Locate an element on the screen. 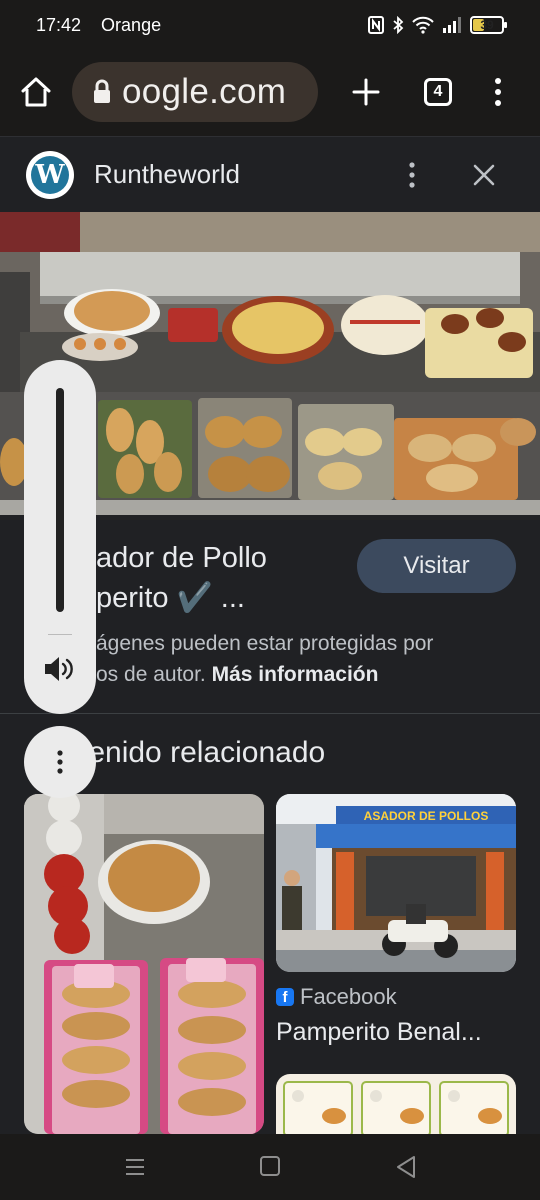 This screenshot has height=1200, width=540. nfc-icon is located at coordinates (376, 25).